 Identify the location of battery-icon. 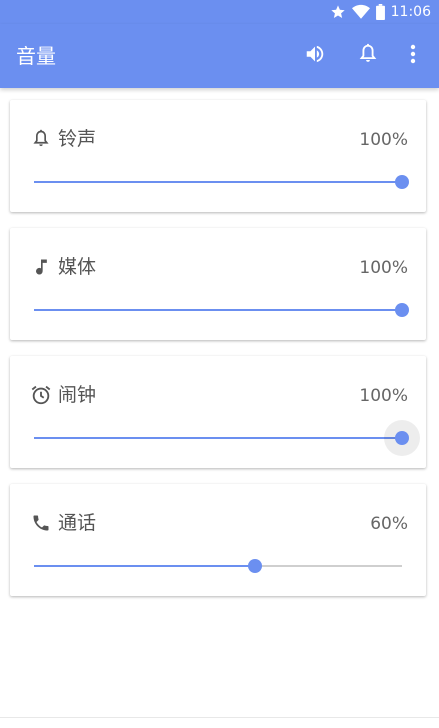
(380, 12).